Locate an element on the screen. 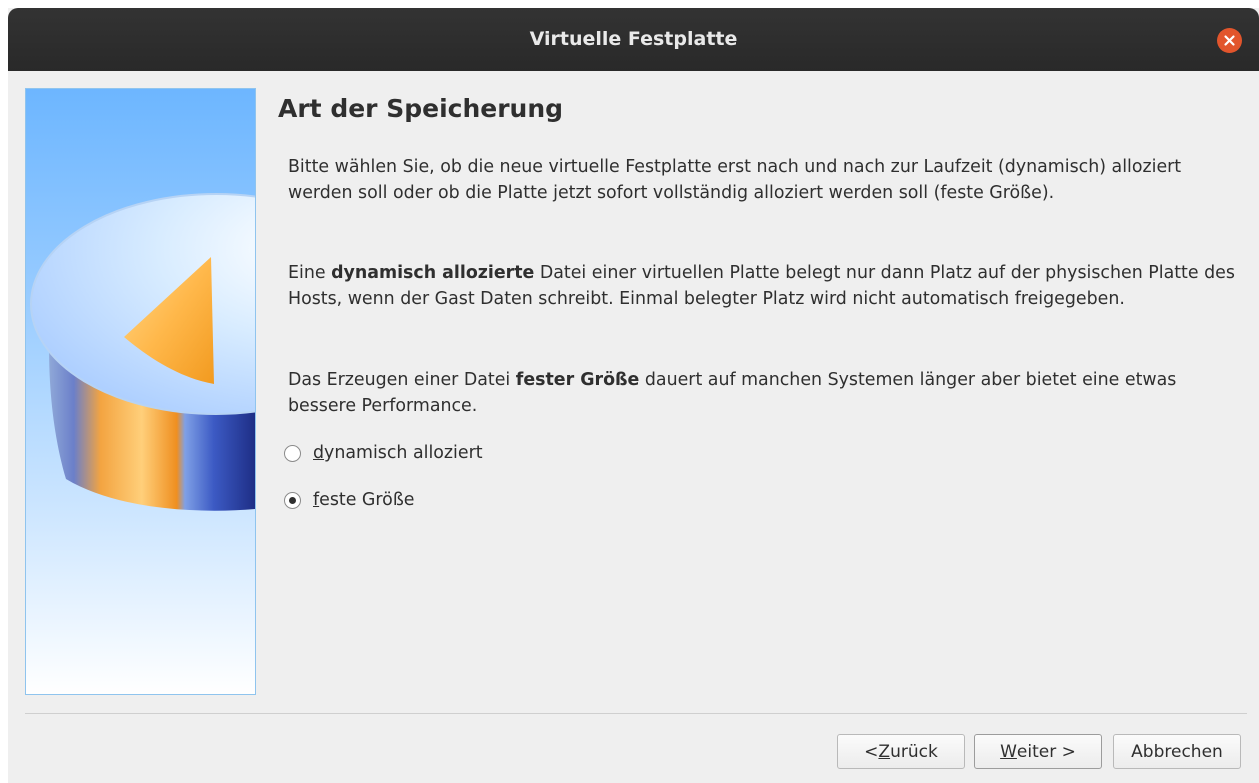 This screenshot has height=783, width=1259. radio-dynamic-allocated: dynamisch alloziert is located at coordinates (383, 453).